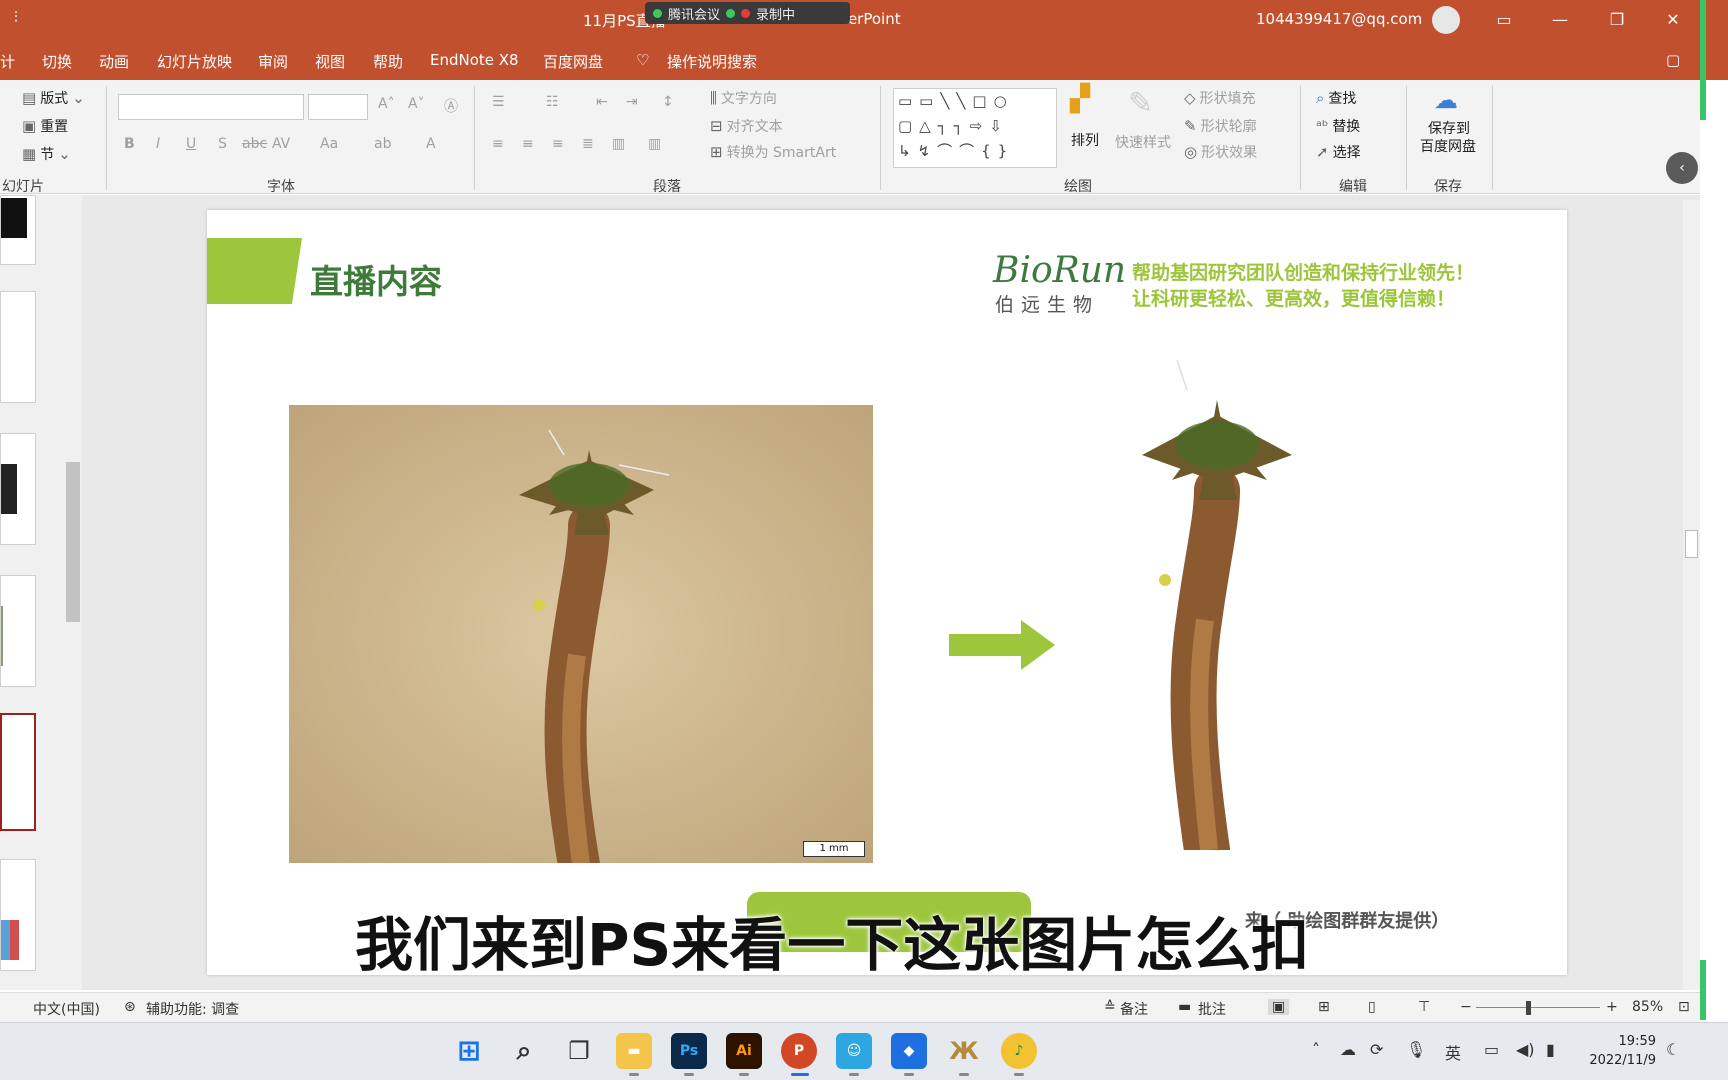  I want to click on shape-fill-button: ◇ 形状填充, so click(1220, 98).